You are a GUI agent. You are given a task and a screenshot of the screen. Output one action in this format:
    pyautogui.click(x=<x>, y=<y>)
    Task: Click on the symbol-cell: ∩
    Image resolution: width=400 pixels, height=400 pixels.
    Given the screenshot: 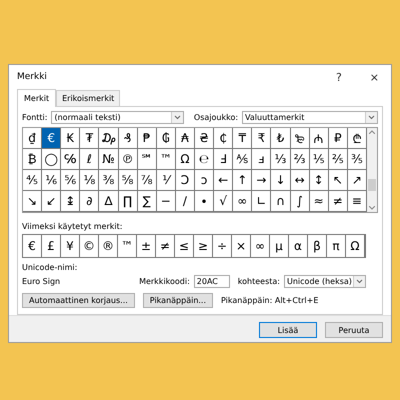 What is the action you would take?
    pyautogui.click(x=281, y=201)
    